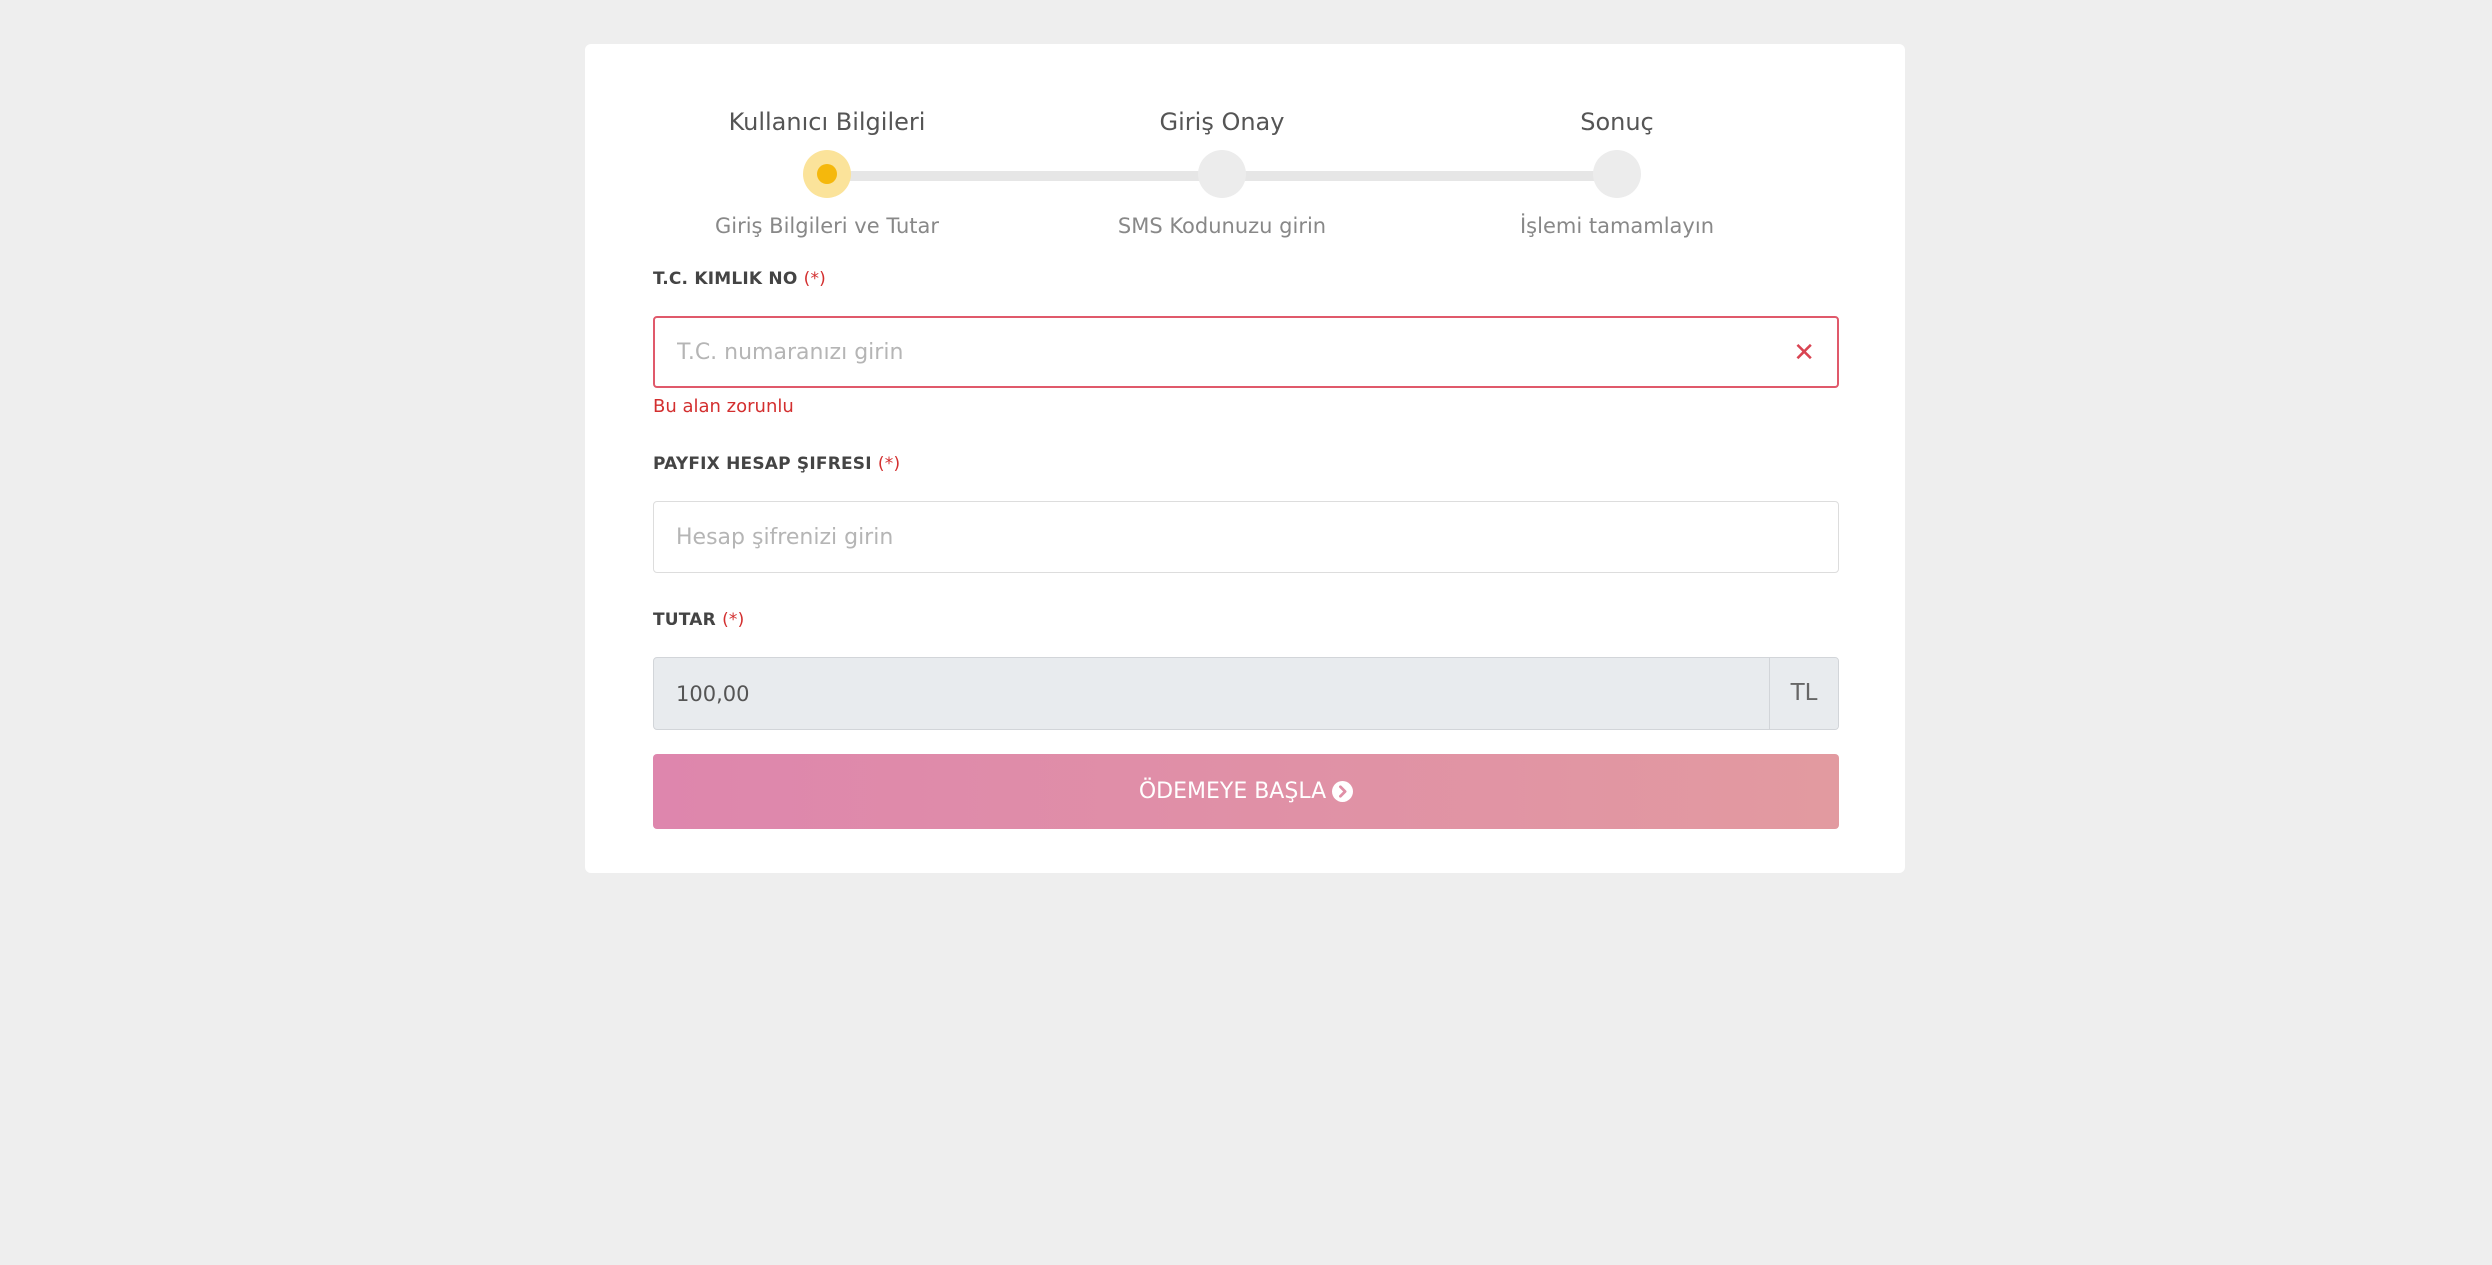  What do you see at coordinates (733, 620) in the screenshot?
I see `amount-required-mark: (*)` at bounding box center [733, 620].